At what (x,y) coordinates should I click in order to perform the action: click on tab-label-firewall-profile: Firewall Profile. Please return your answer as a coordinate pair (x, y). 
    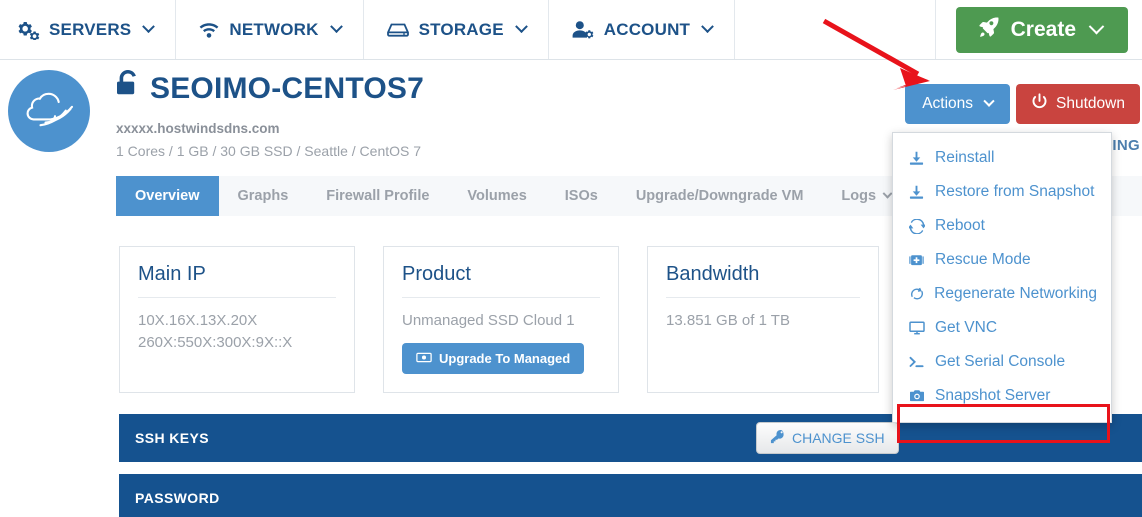
    Looking at the image, I should click on (378, 196).